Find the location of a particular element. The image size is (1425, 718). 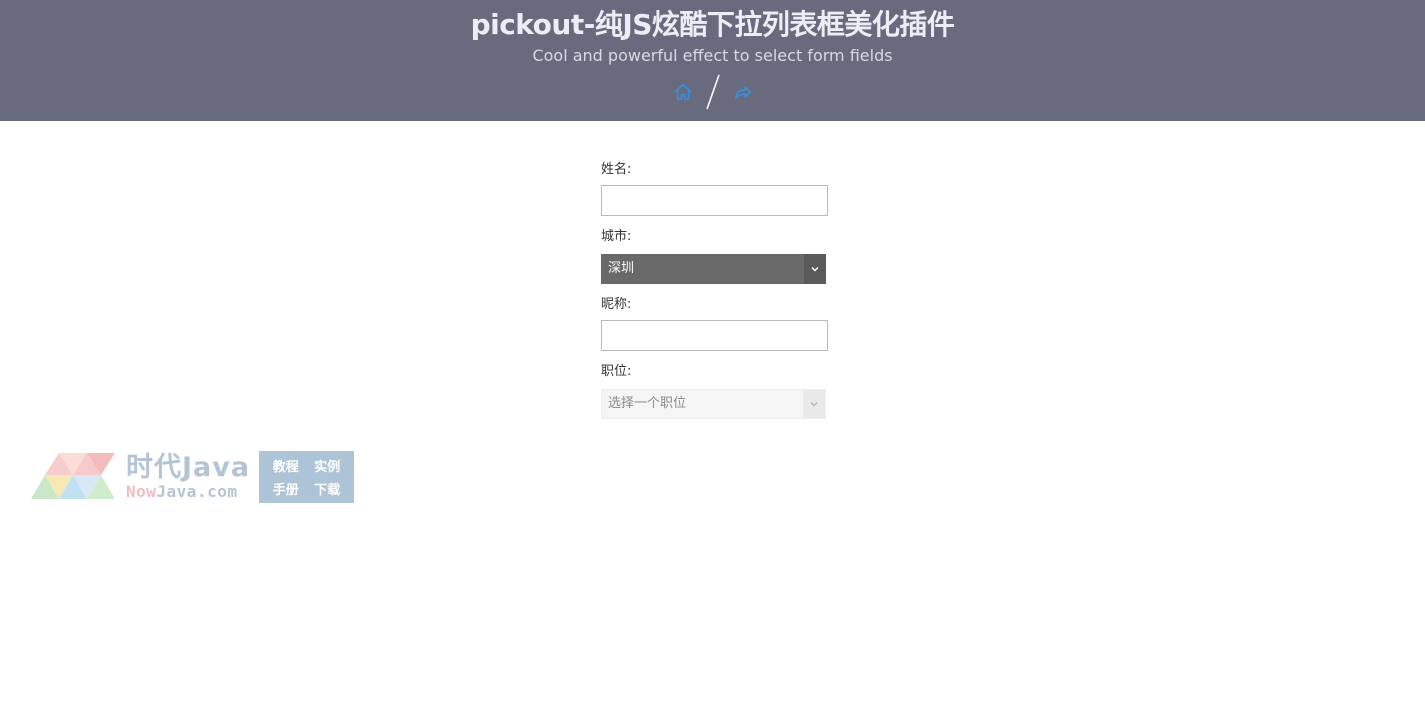

position-label: 职位: is located at coordinates (616, 371).